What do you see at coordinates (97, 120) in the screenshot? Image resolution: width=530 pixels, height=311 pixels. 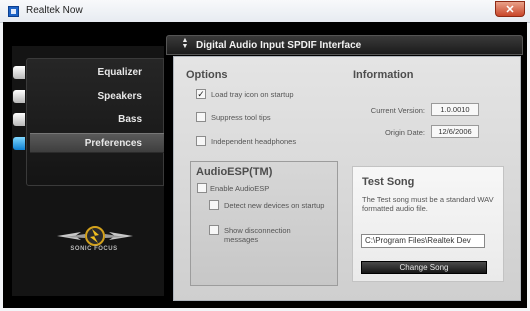 I see `nav-item-bass: Bass` at bounding box center [97, 120].